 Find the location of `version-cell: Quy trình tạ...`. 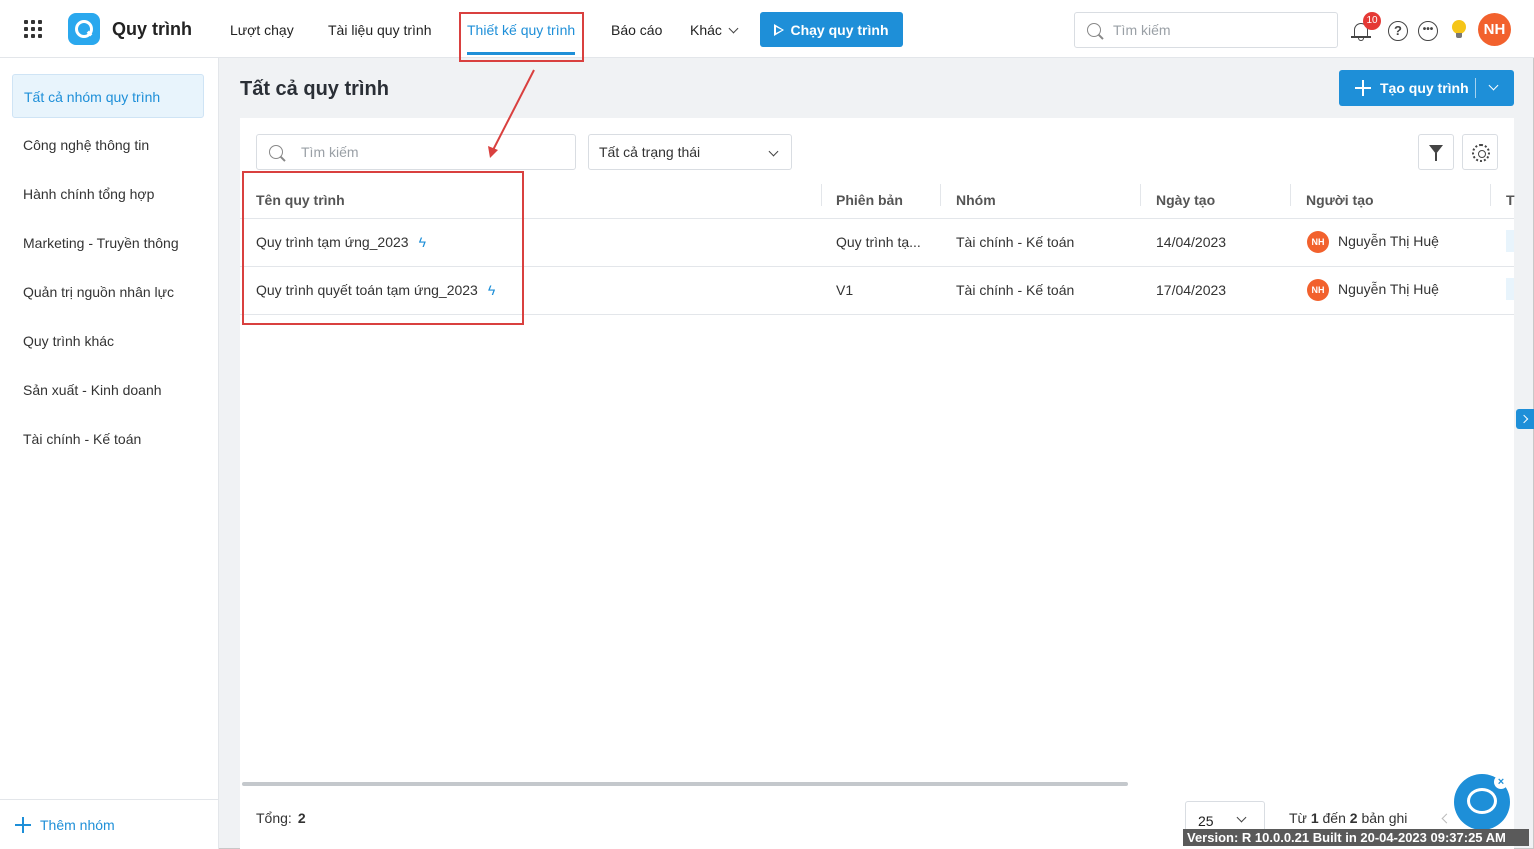

version-cell: Quy trình tạ... is located at coordinates (878, 242).